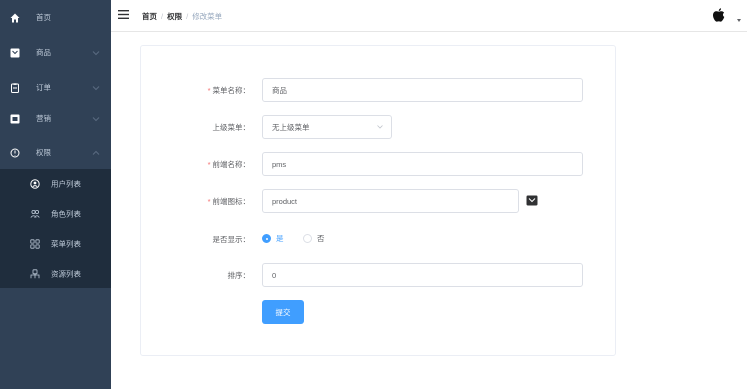 This screenshot has width=747, height=389. I want to click on sidebar-item-label: 权限, so click(43, 152).